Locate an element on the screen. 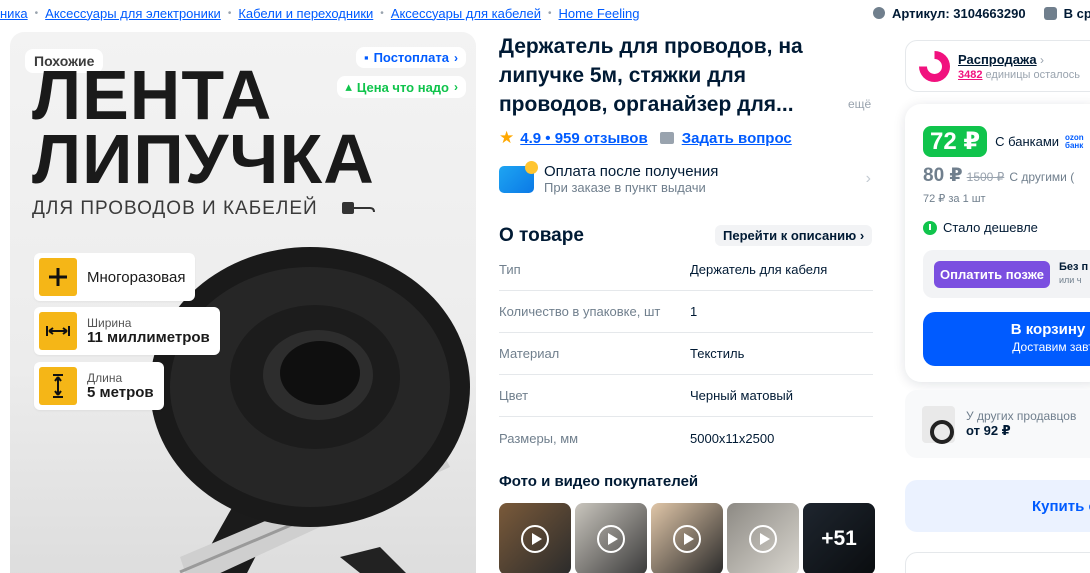 This screenshot has height=573, width=1090. spec-key: Размеры, мм is located at coordinates (539, 438).